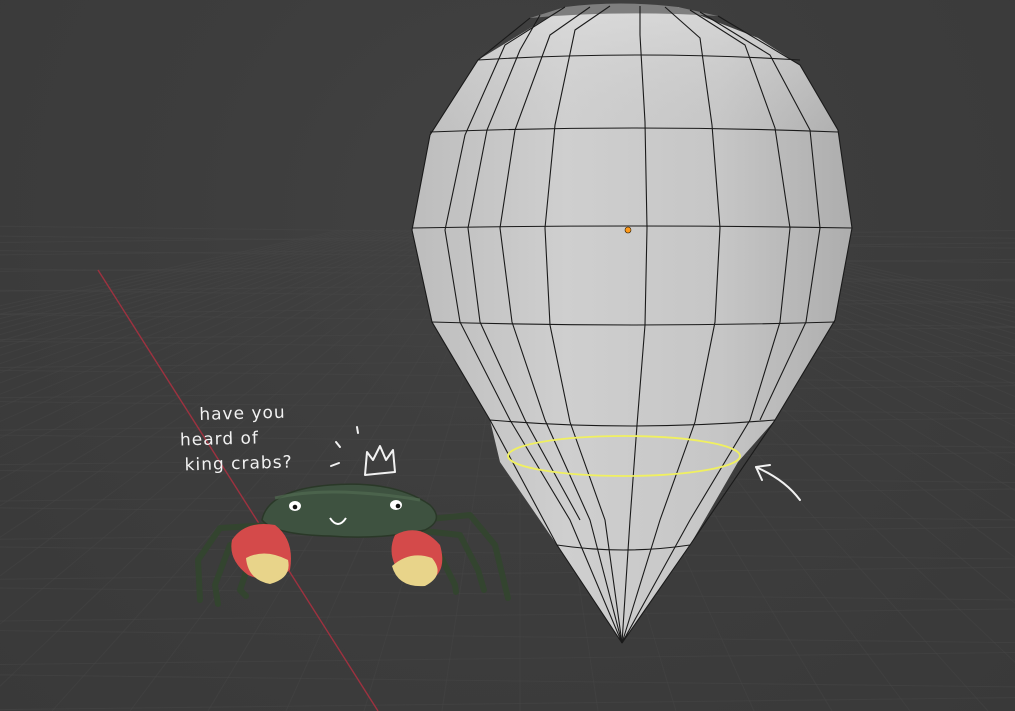 The width and height of the screenshot is (1015, 711). Describe the element at coordinates (417, 558) in the screenshot. I see `crab-claw-right` at that location.